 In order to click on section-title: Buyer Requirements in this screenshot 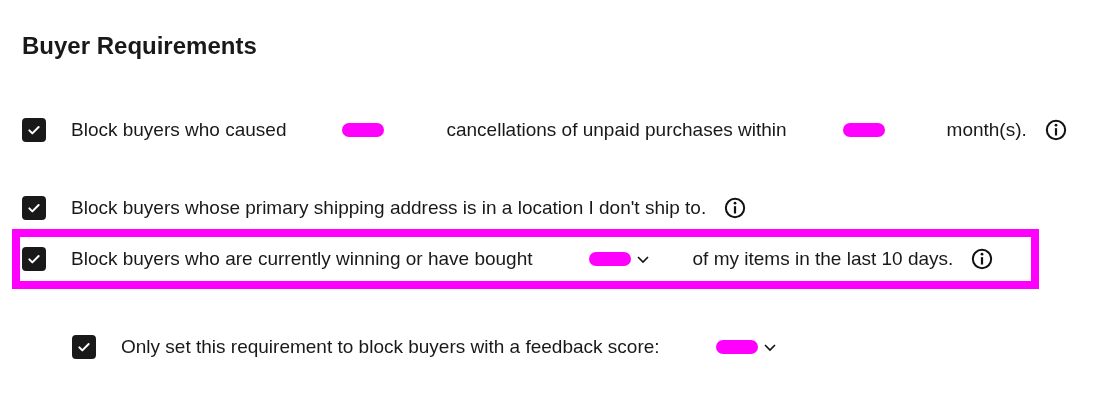, I will do `click(140, 46)`.